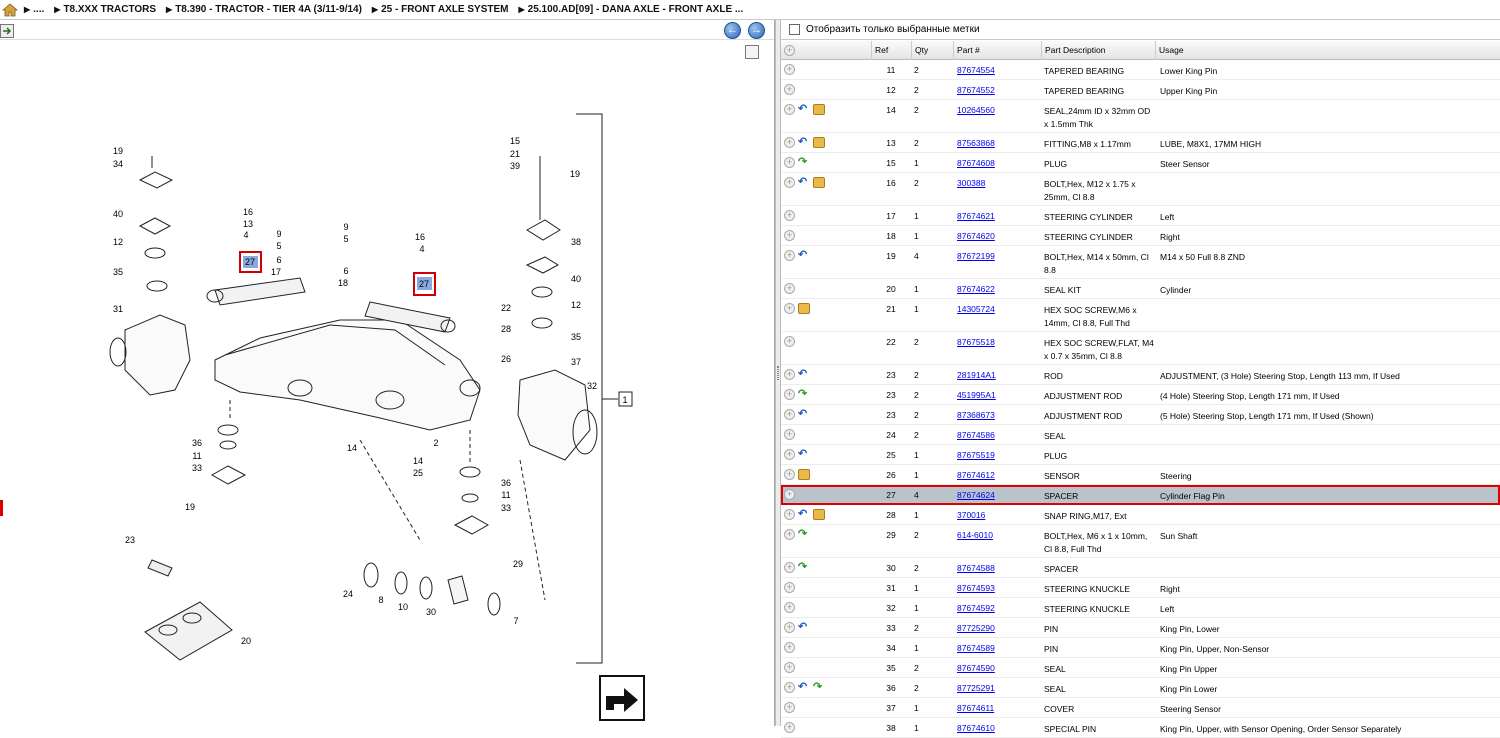  What do you see at coordinates (248, 212) in the screenshot?
I see `callout-16: 16` at bounding box center [248, 212].